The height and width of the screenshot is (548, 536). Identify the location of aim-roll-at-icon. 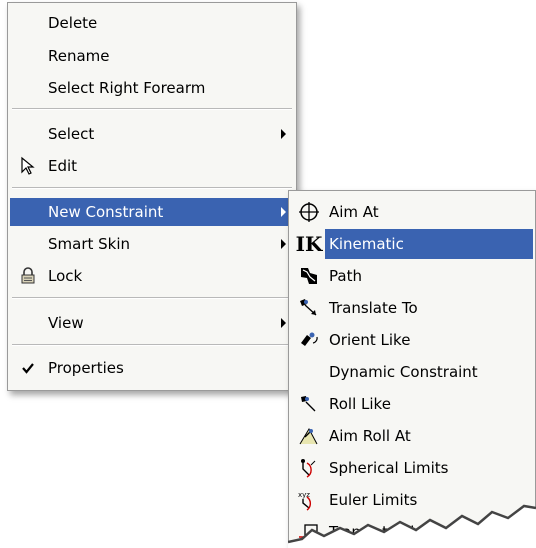
(309, 436).